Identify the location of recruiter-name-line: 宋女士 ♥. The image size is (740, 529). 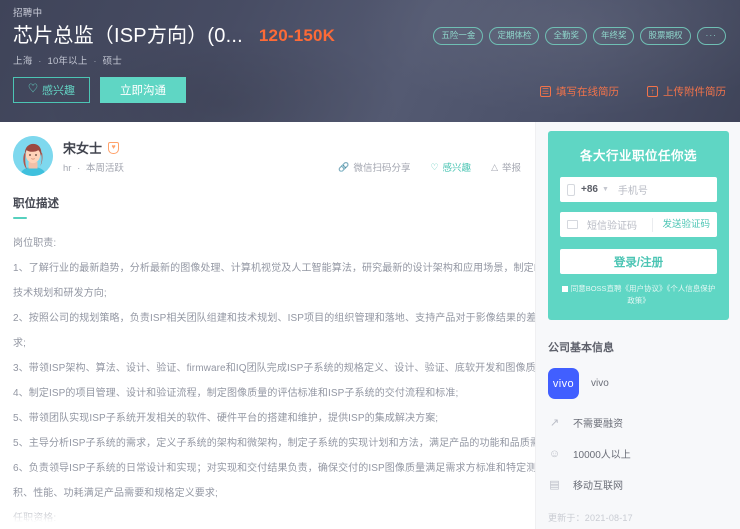
(93, 147).